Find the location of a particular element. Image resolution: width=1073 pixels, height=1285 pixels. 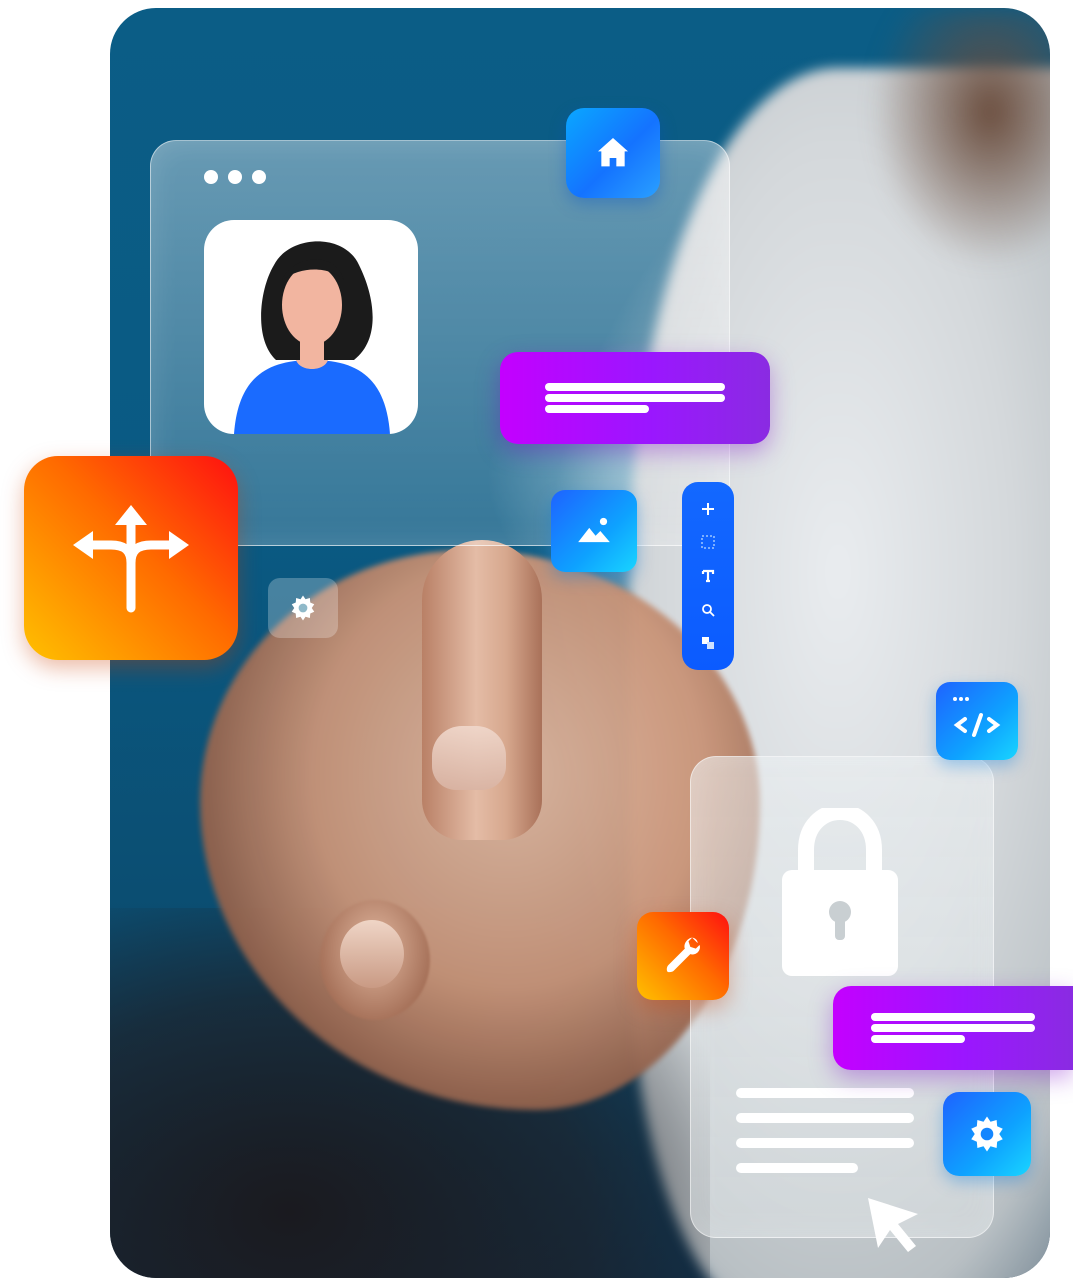

cursor-icon is located at coordinates (893, 1225).